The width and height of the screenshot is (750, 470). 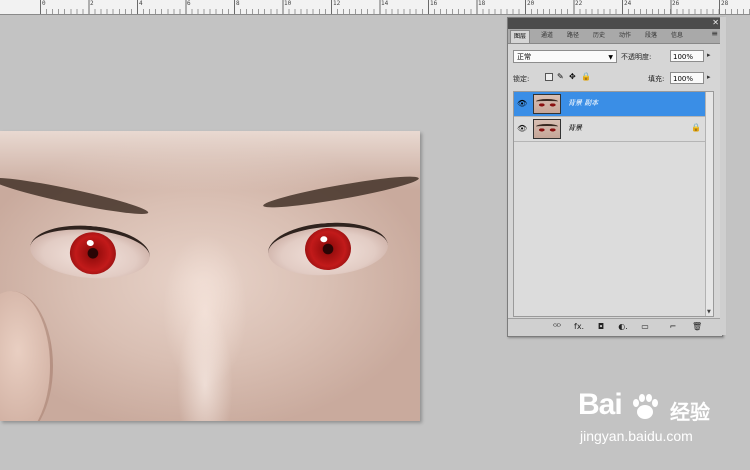 I want to click on chevron-down-icon: ▼, so click(x=610, y=57).